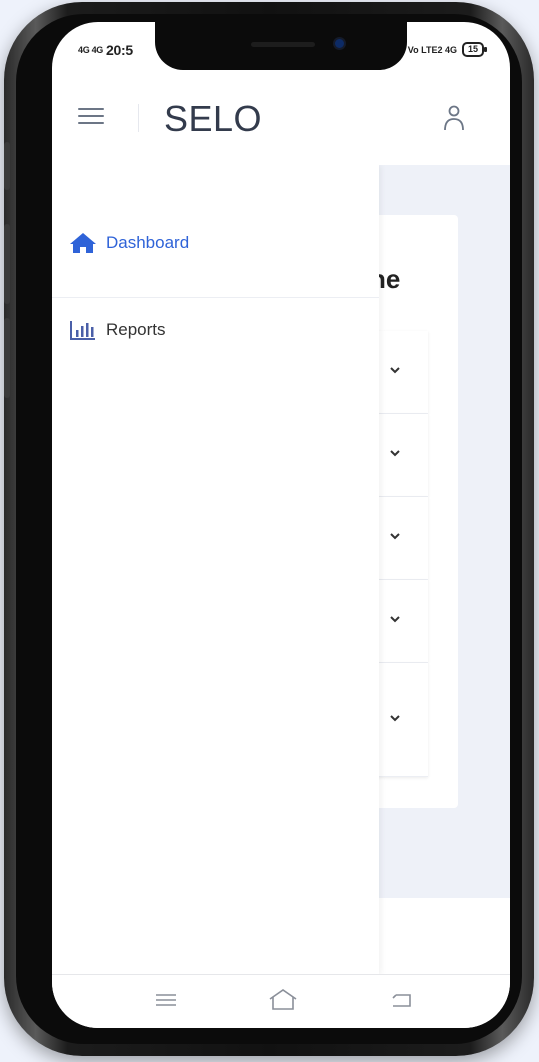  I want to click on home-outline-icon, so click(283, 1000).